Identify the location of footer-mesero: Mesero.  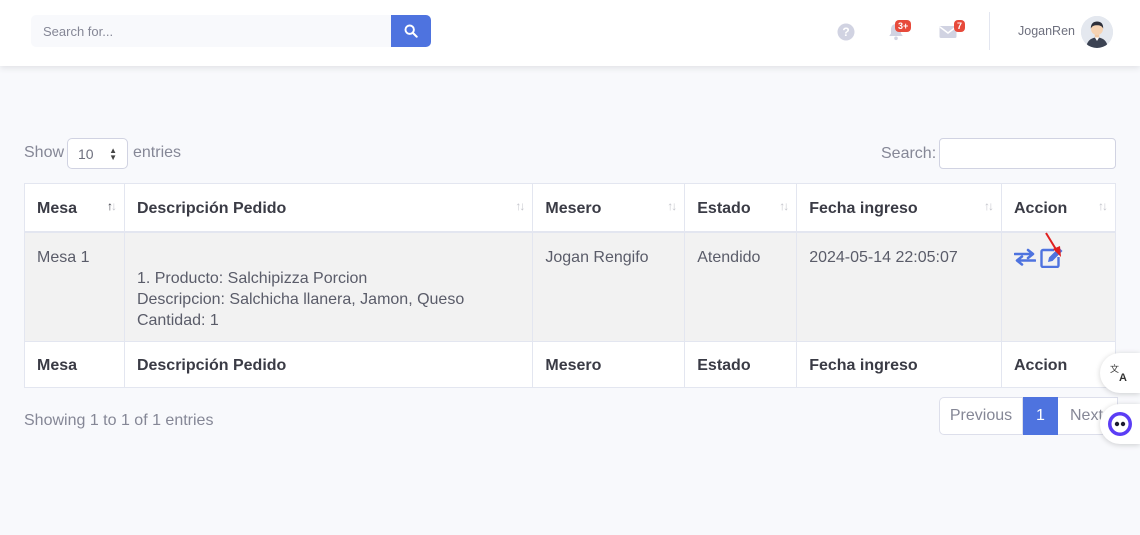
(609, 364).